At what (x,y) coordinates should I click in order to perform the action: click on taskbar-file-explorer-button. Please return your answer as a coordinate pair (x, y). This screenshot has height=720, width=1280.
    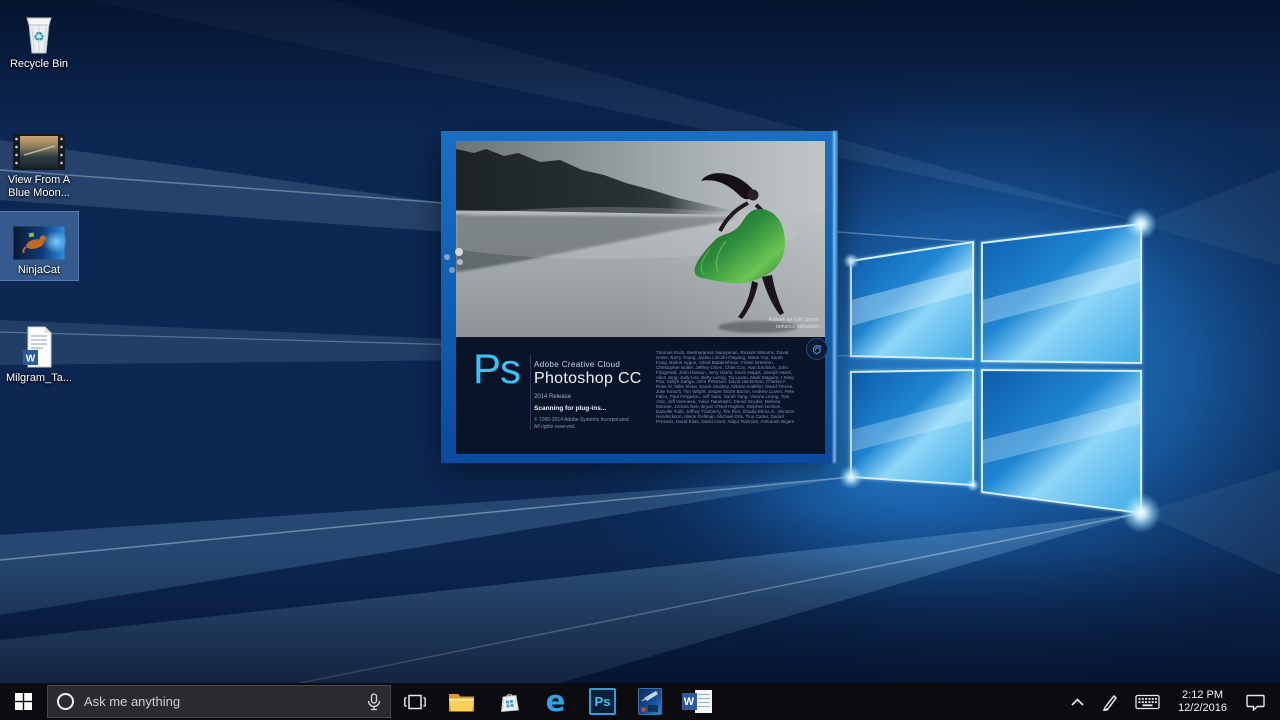
    Looking at the image, I should click on (461, 701).